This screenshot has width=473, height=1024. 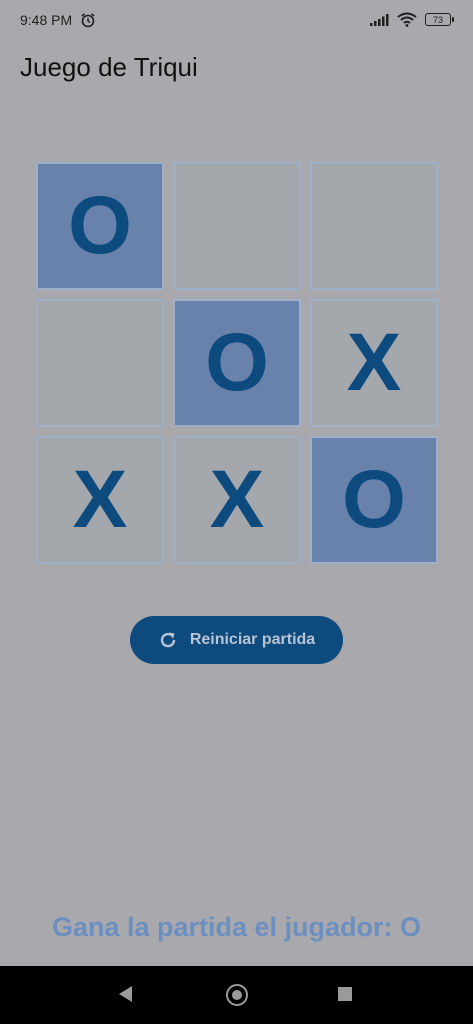 I want to click on battery-level: 73, so click(x=437, y=20).